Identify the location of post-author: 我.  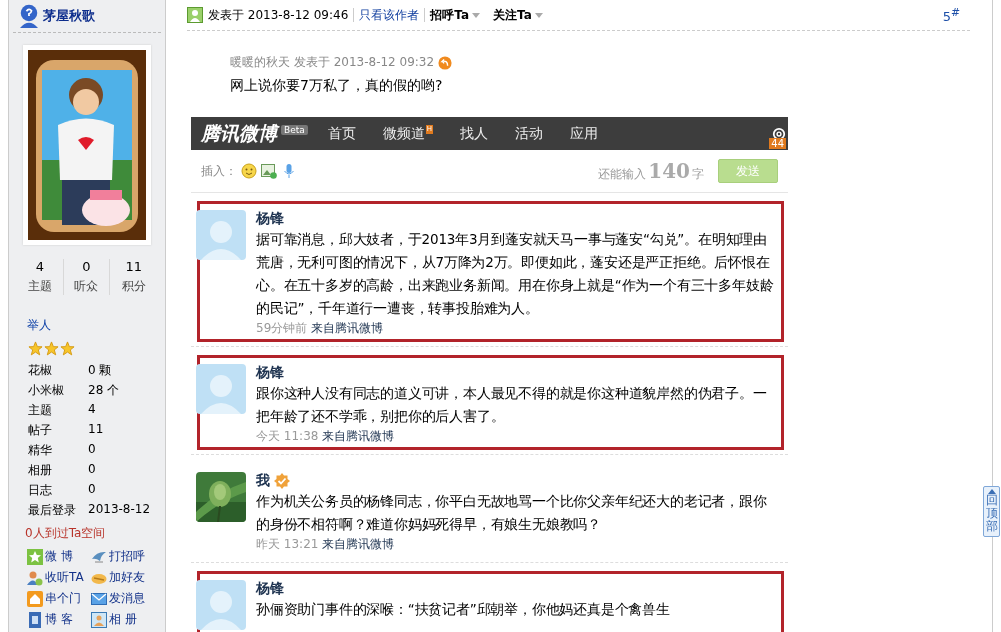
(263, 481).